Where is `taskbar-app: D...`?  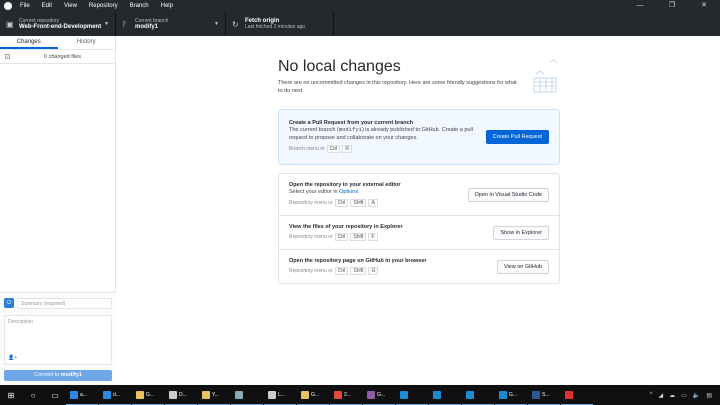
taskbar-app: D... is located at coordinates (181, 395).